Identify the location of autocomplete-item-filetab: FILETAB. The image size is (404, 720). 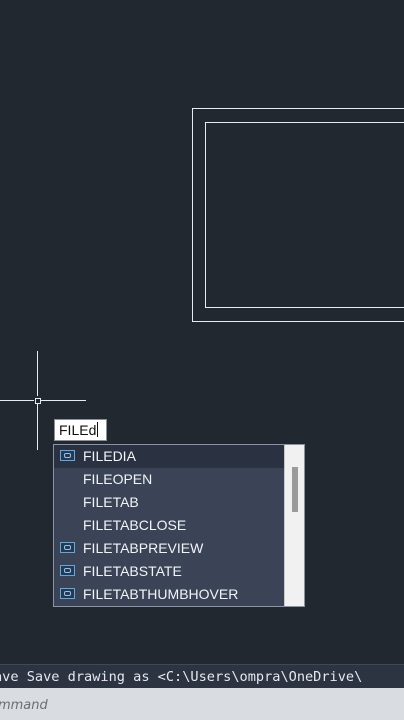
(169, 502).